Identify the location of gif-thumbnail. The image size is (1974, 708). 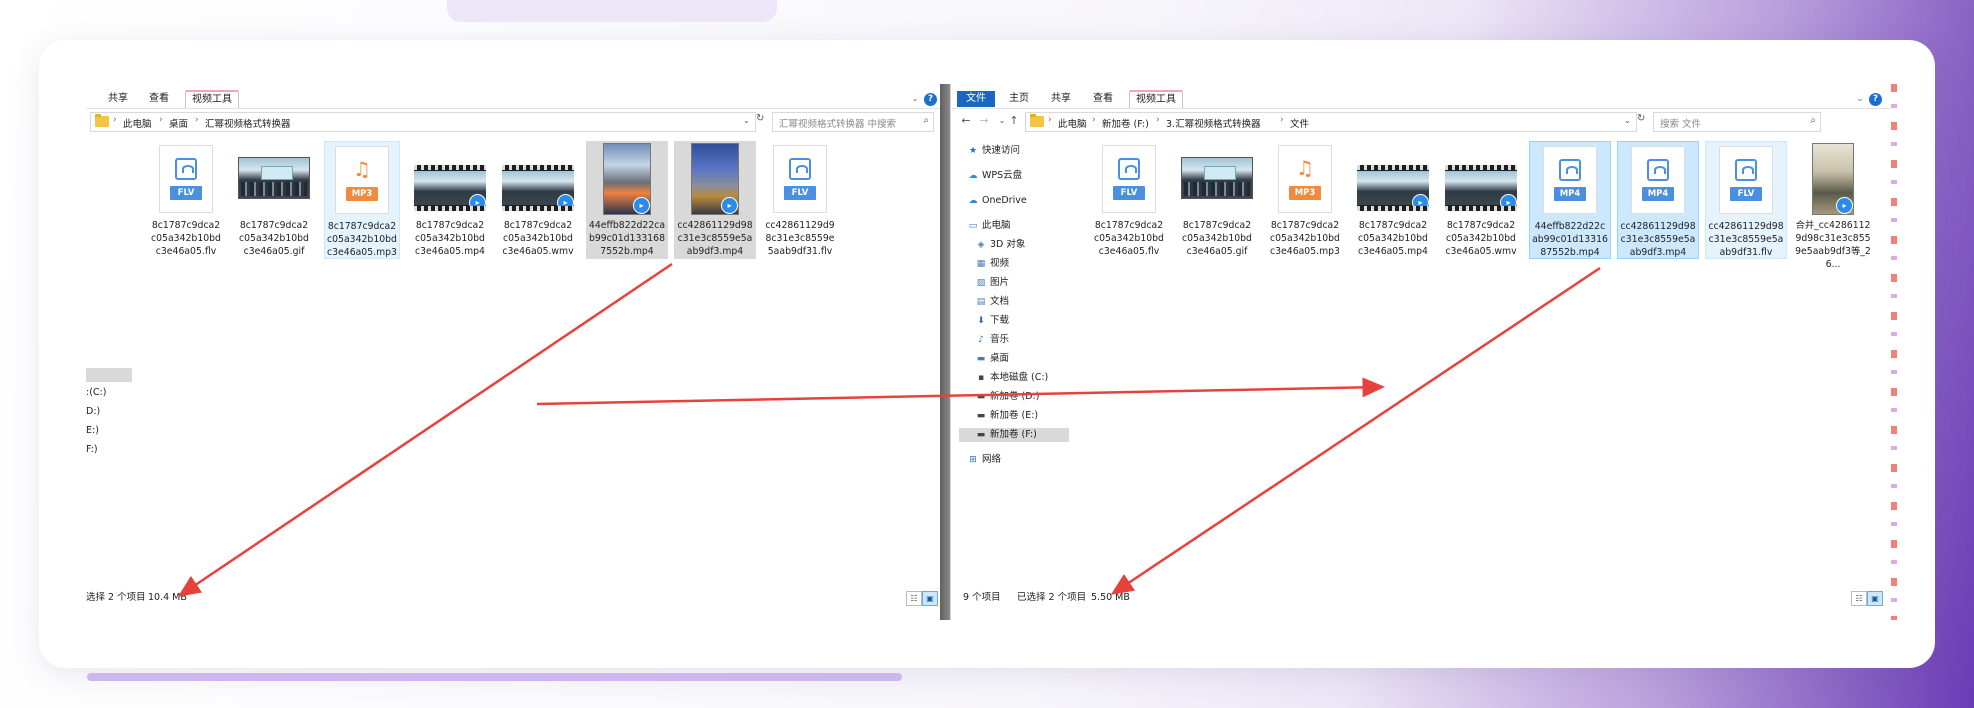
(274, 178).